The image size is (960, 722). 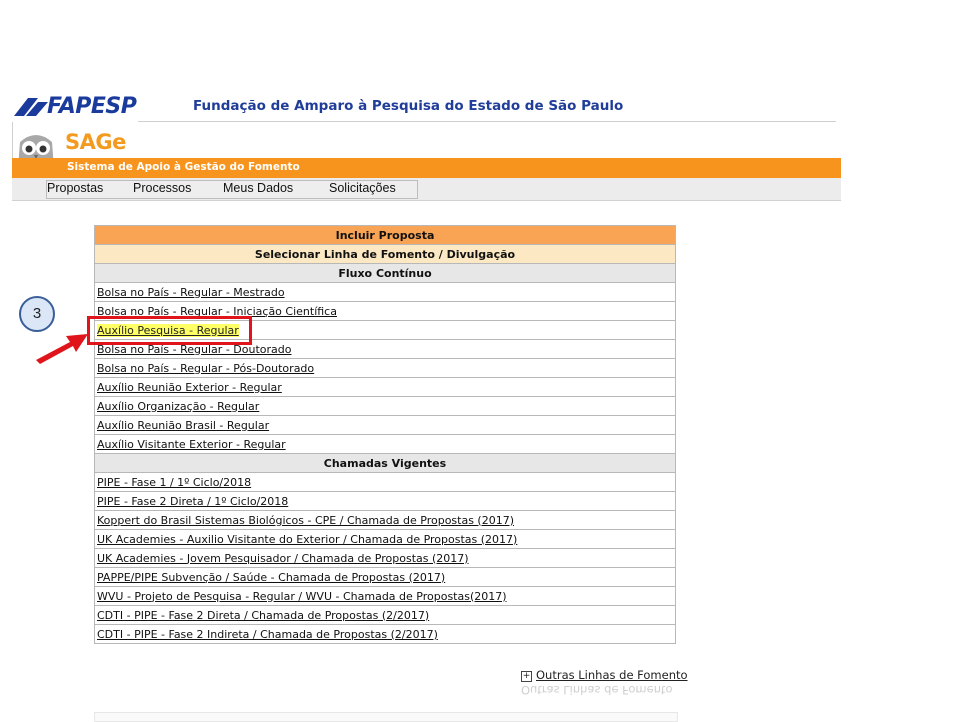 I want to click on fapesp-wing-icon, so click(x=31, y=107).